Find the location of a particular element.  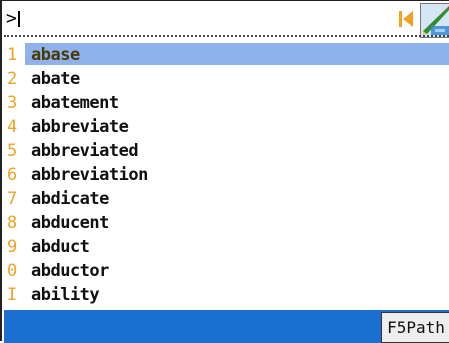

edit-pen-icon is located at coordinates (435, 20).